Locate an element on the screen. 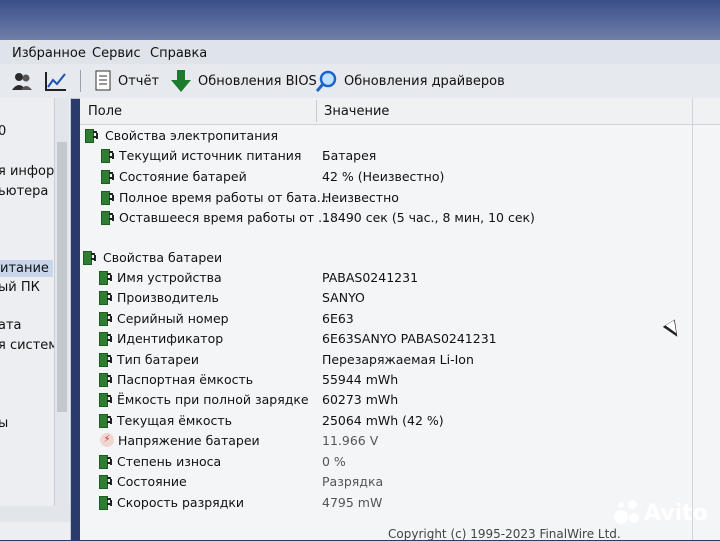  download-arrow-icon is located at coordinates (181, 81).